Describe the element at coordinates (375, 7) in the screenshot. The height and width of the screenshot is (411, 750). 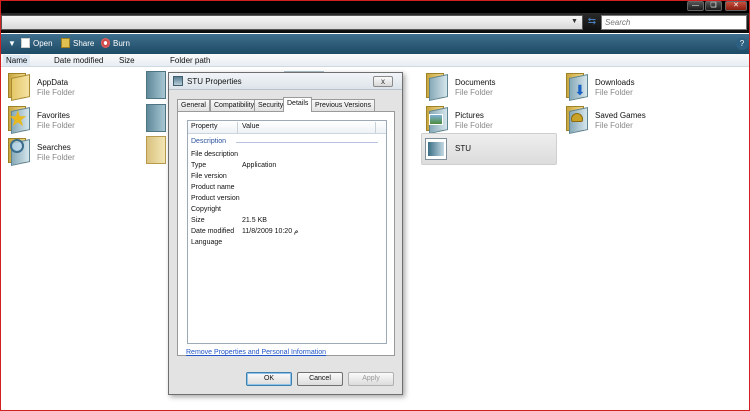
I see `window-title-bar: — ❏ ✕` at that location.